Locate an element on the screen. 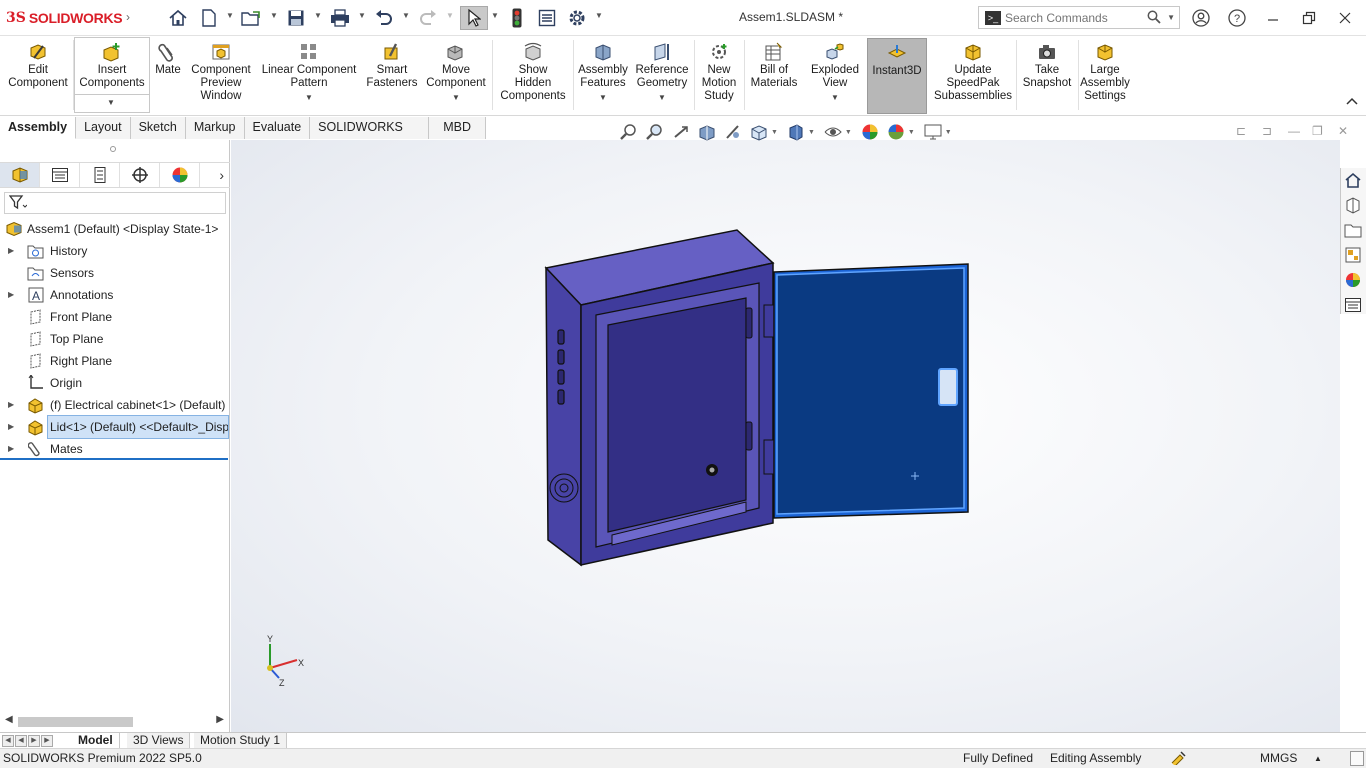  exploded-view-dropdown-icon: ▼ is located at coordinates (835, 97).